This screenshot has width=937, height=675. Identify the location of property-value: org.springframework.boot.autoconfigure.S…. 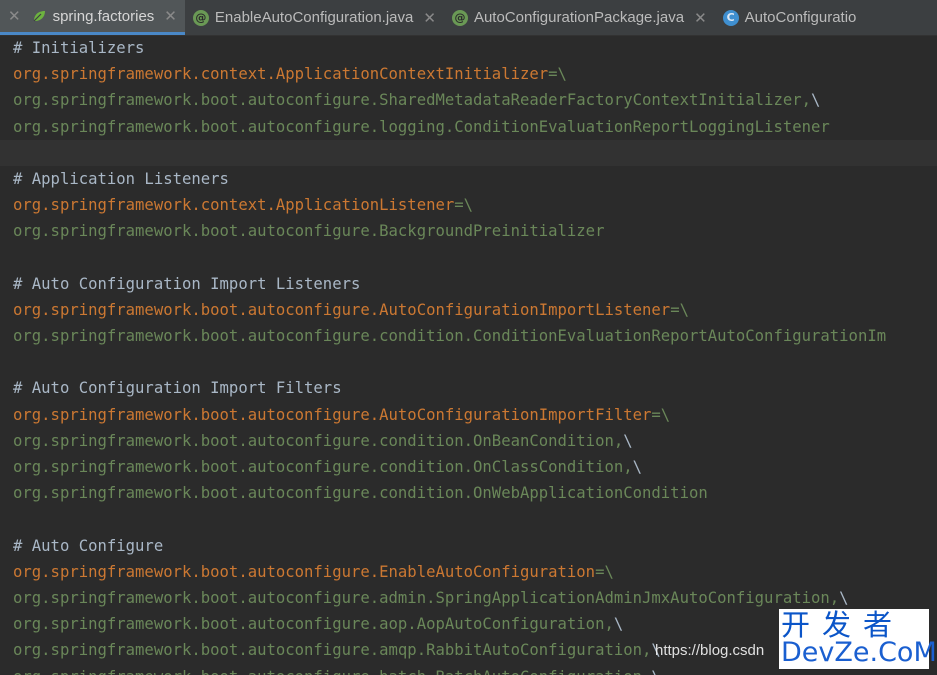
(412, 100).